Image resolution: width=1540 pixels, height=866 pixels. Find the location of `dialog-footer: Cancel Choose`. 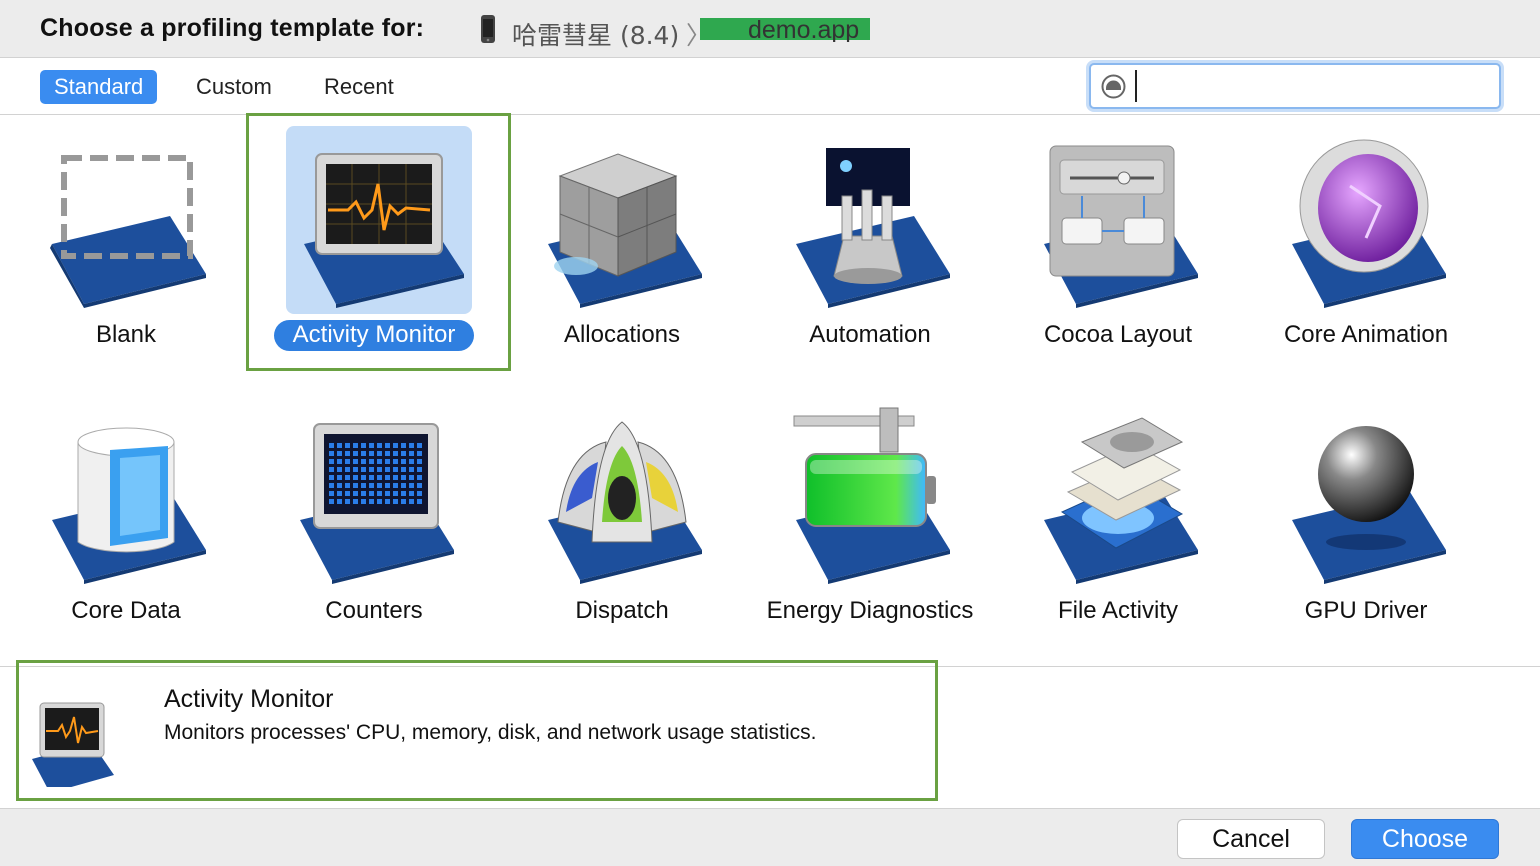

dialog-footer: Cancel Choose is located at coordinates (770, 837).